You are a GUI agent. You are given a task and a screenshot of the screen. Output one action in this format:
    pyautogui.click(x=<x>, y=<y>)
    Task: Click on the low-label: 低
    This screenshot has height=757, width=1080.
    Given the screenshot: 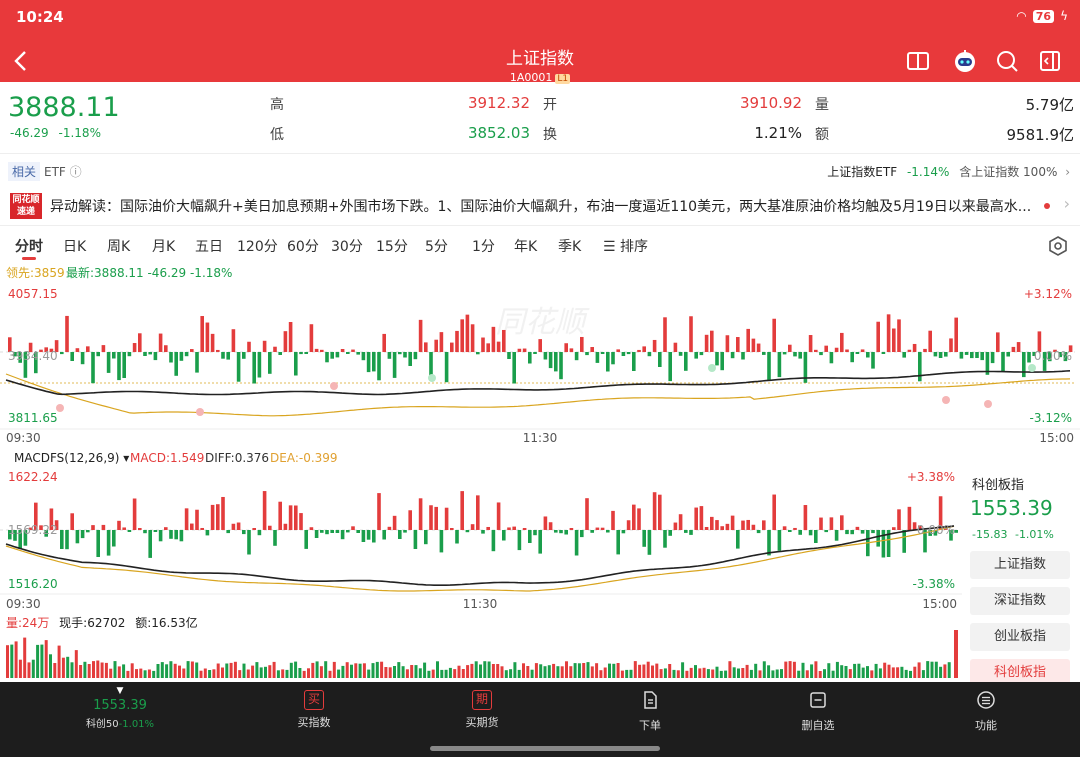 What is the action you would take?
    pyautogui.click(x=277, y=135)
    